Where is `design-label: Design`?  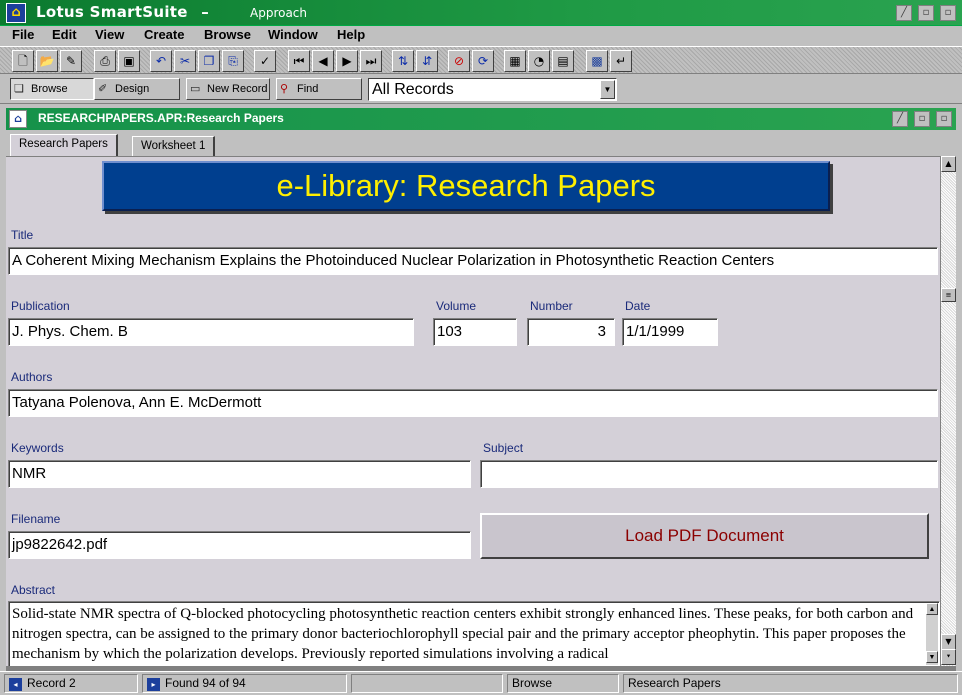 design-label: Design is located at coordinates (132, 89).